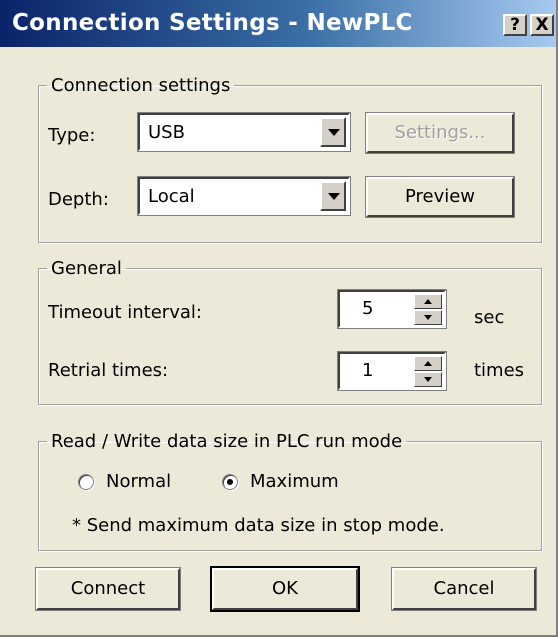 This screenshot has width=558, height=637. I want to click on normal-radio, so click(86, 482).